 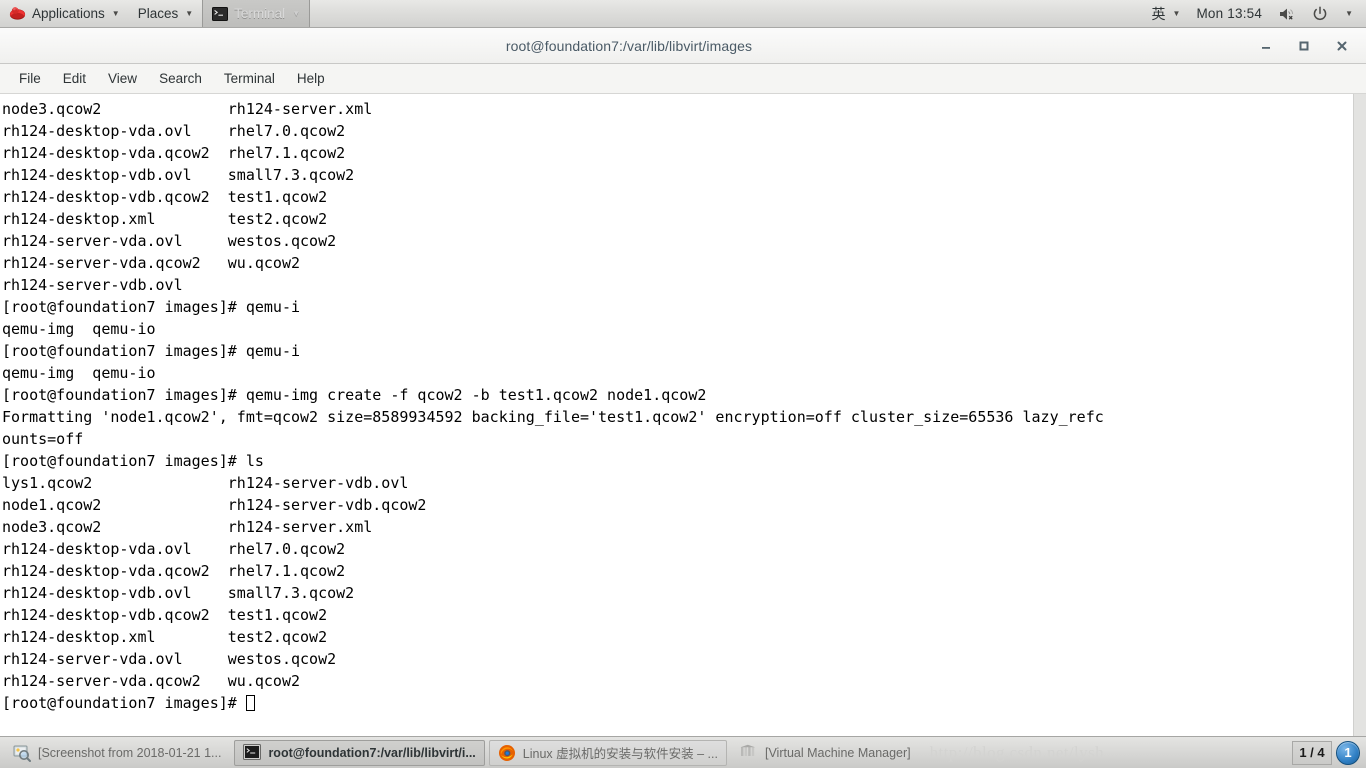 I want to click on panel-window-terminal: Terminal ▼, so click(x=256, y=13).